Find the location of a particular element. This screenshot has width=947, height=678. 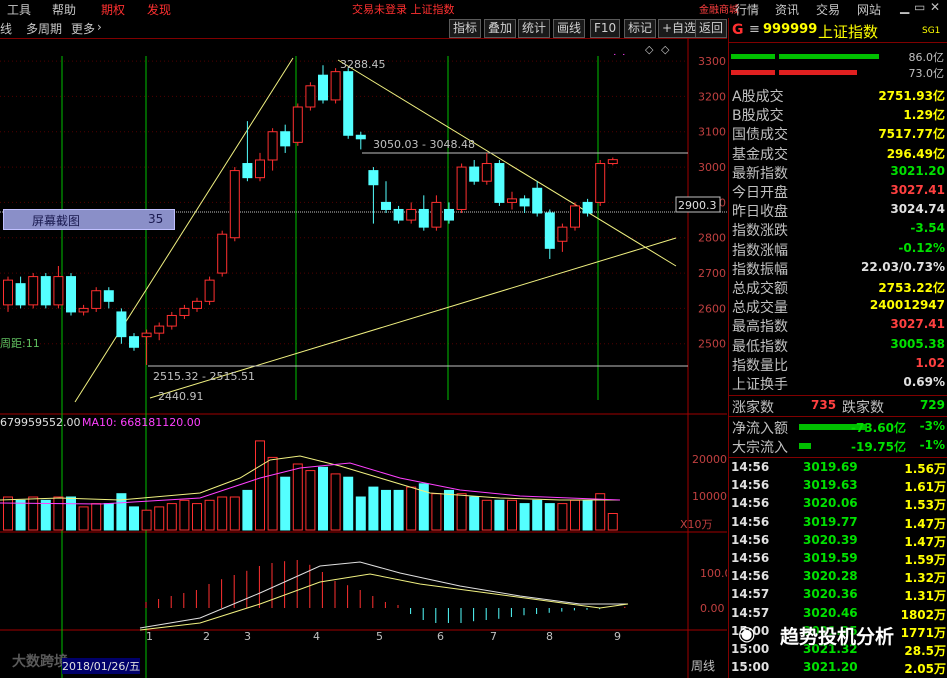

menu-quote: 行情 is located at coordinates (747, 9).